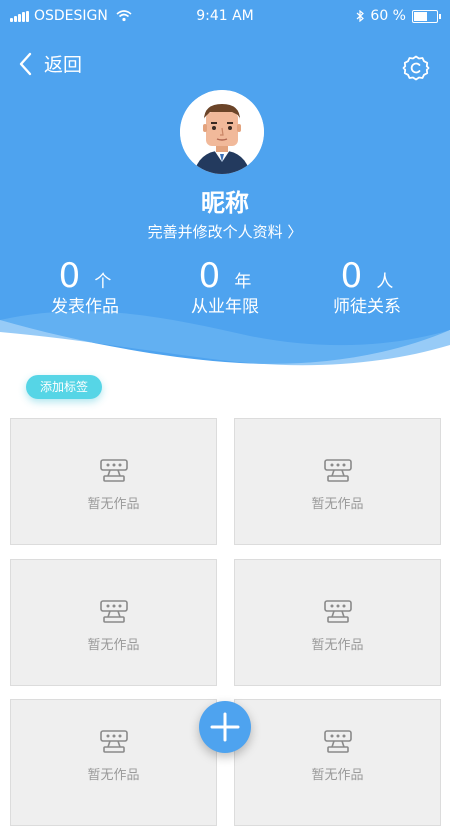 The width and height of the screenshot is (450, 826). I want to click on settings-button, so click(416, 70).